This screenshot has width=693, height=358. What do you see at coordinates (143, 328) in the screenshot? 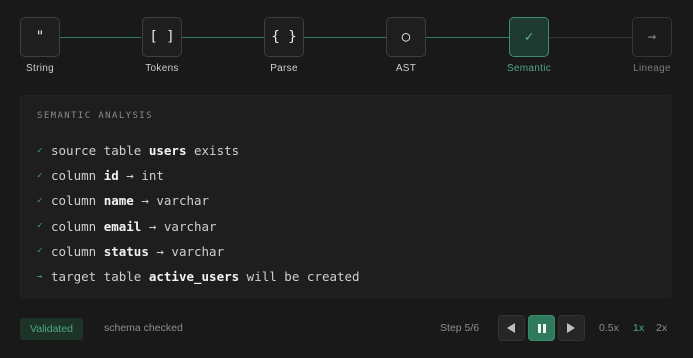
I see `status-text: schema checked` at bounding box center [143, 328].